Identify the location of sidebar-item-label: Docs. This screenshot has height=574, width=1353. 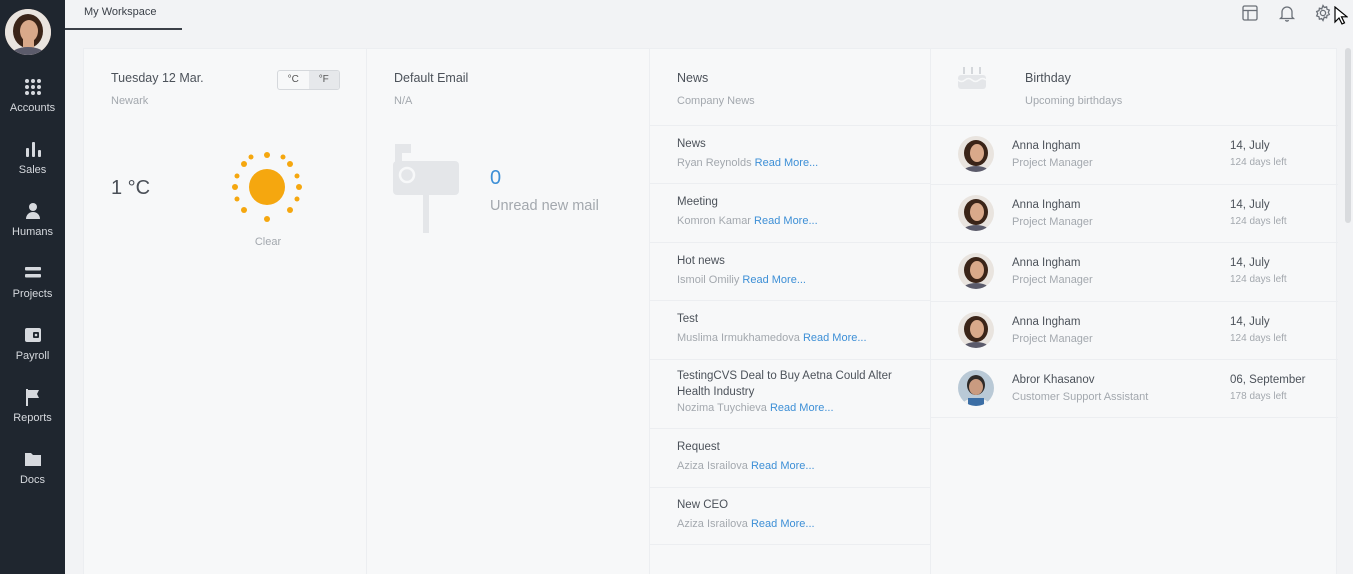
(32, 480).